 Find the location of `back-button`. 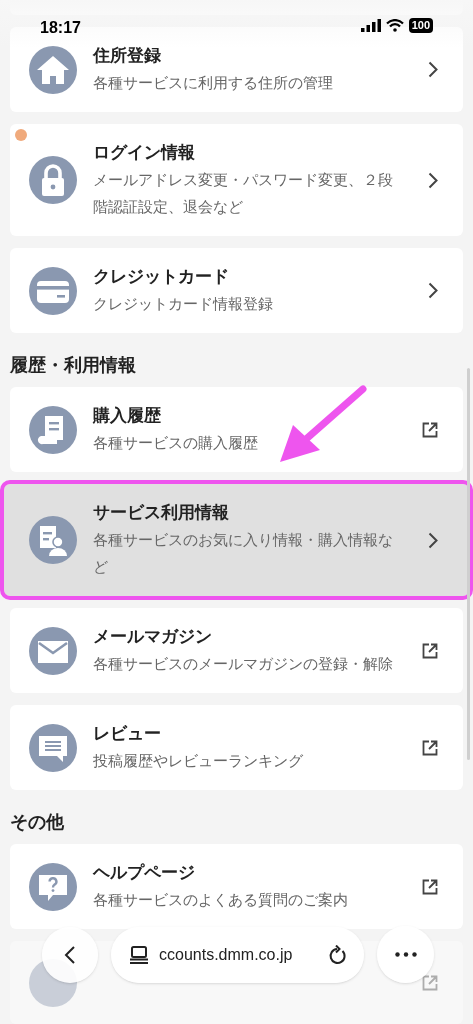

back-button is located at coordinates (70, 954).